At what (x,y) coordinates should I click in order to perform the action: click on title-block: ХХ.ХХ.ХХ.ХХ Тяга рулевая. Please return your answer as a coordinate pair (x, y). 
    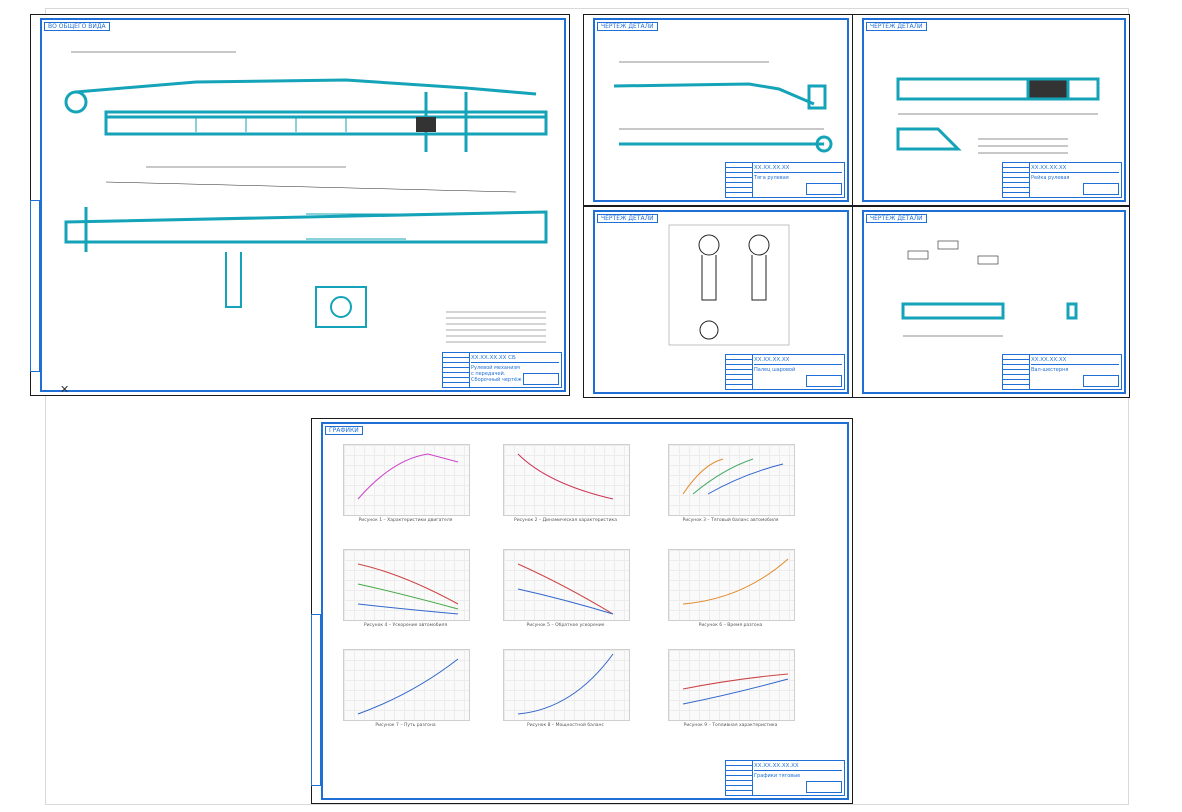
    Looking at the image, I should click on (785, 180).